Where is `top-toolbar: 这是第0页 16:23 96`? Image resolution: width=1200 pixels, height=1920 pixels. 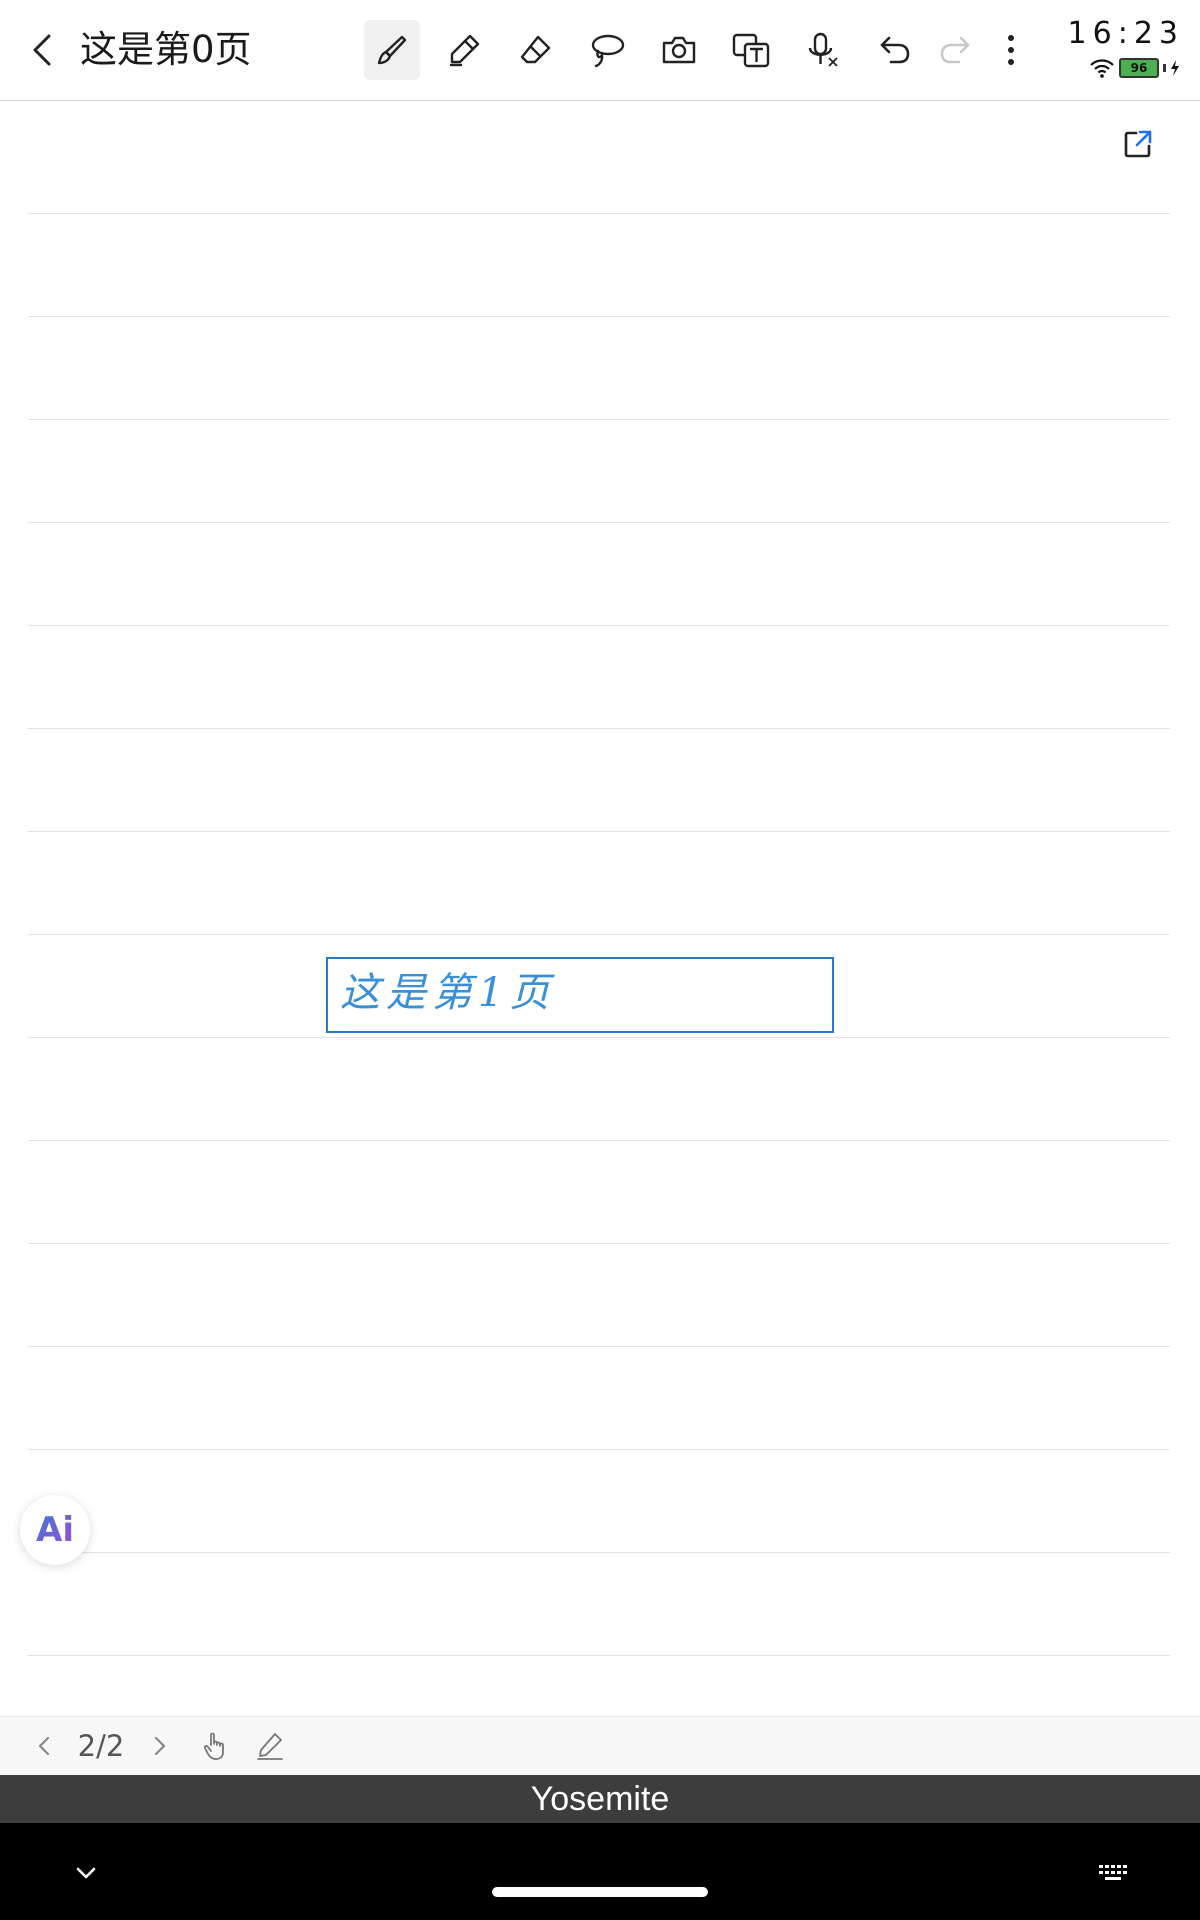
top-toolbar: 这是第0页 16:23 96 is located at coordinates (600, 50).